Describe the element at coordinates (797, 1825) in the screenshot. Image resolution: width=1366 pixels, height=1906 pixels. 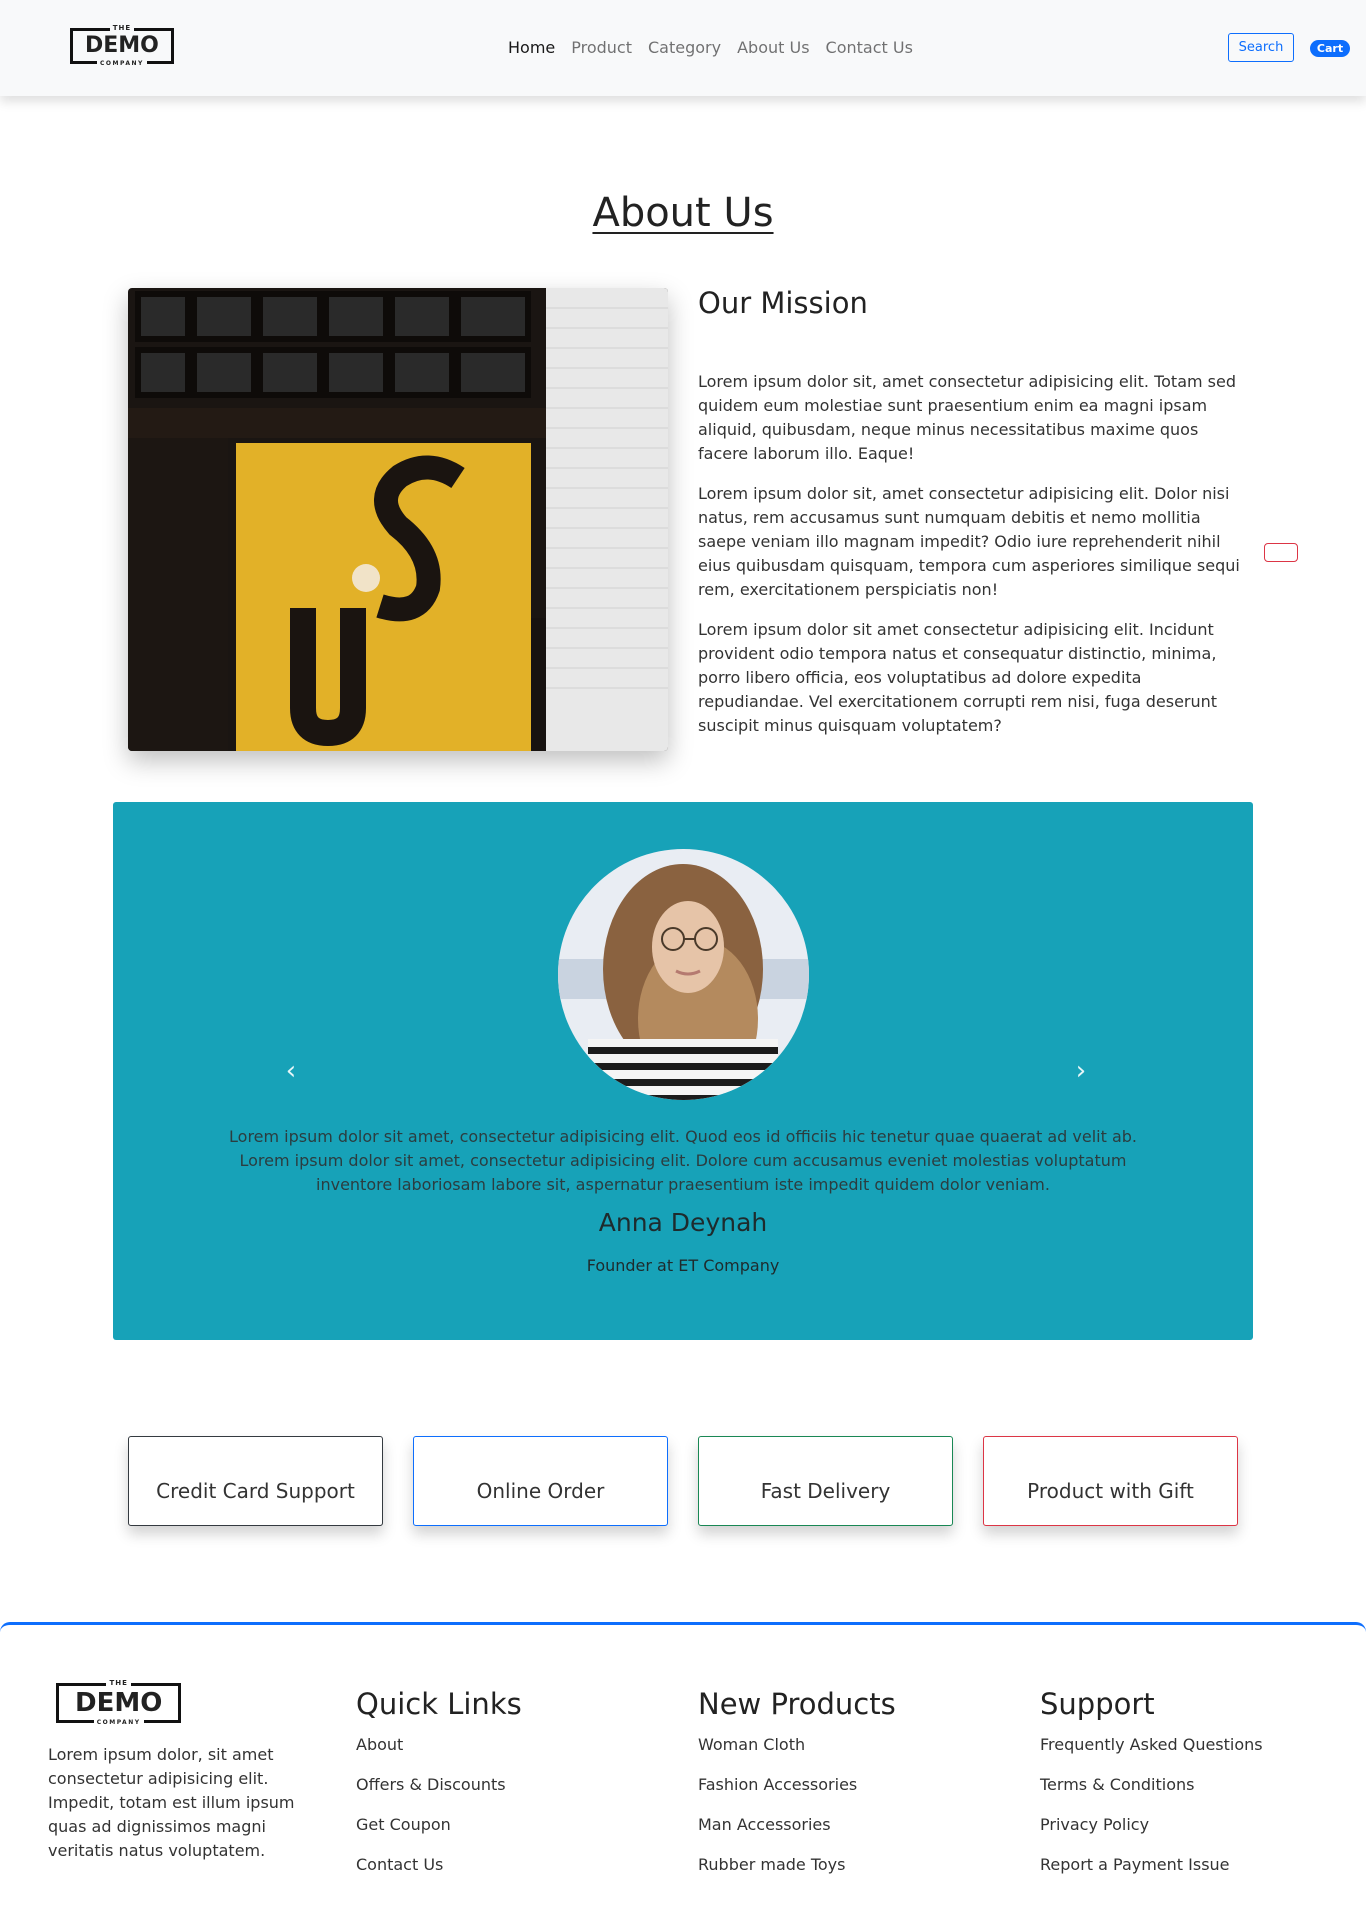
I see `footer-link: Man Accessories` at that location.